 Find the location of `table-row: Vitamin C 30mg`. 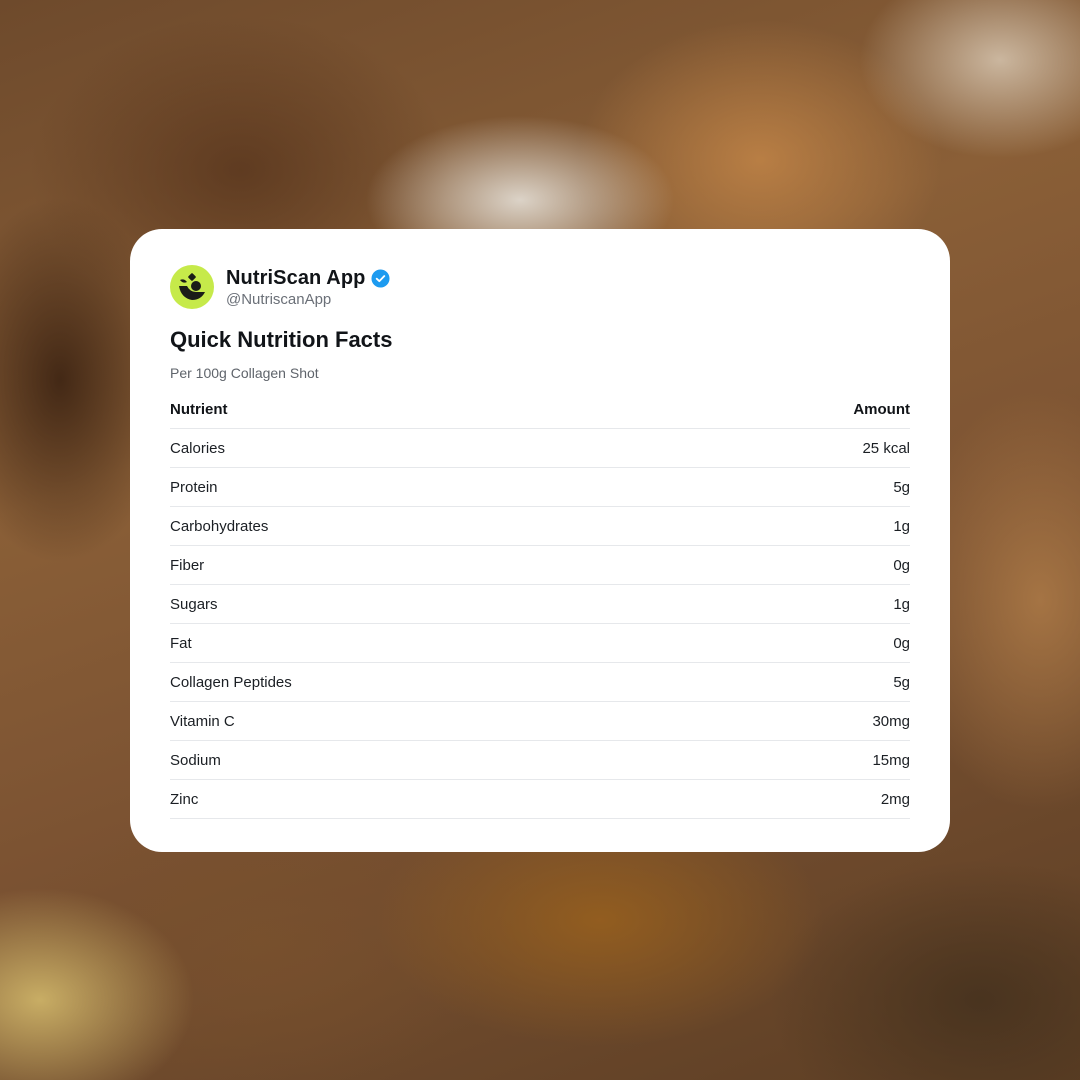

table-row: Vitamin C 30mg is located at coordinates (540, 721).